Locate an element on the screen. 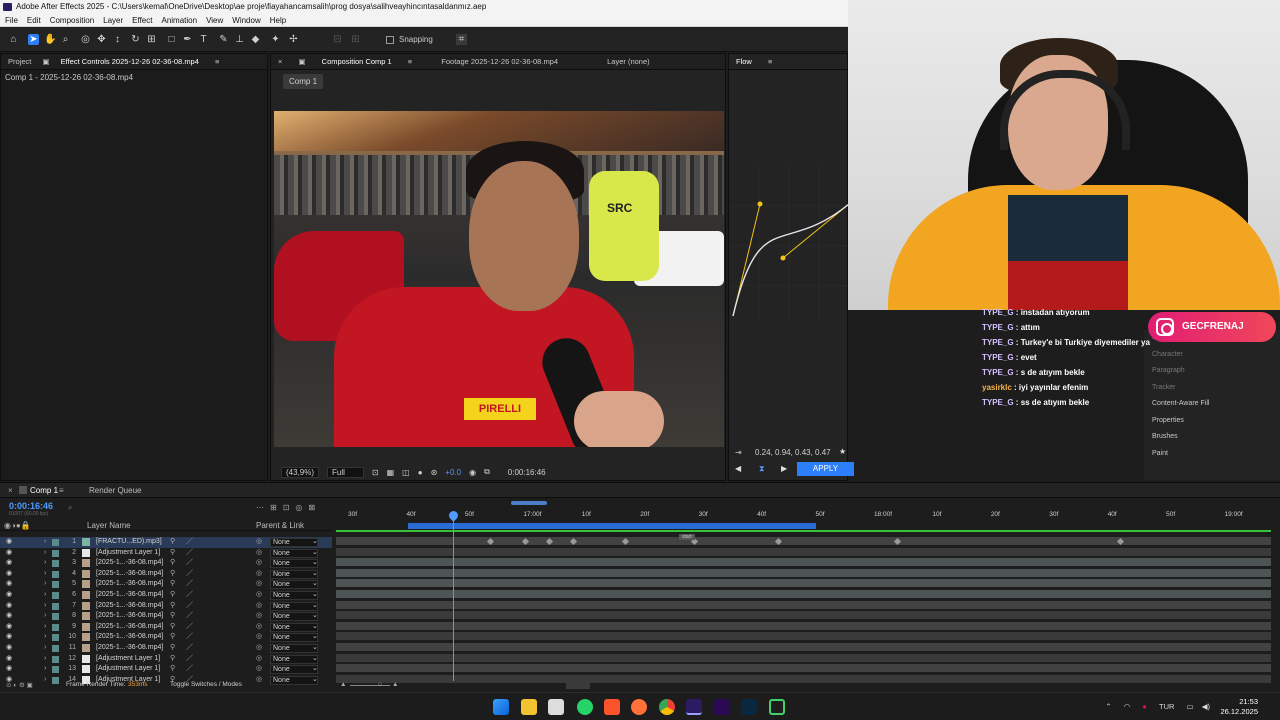  menu-effect: Effect is located at coordinates (142, 20).